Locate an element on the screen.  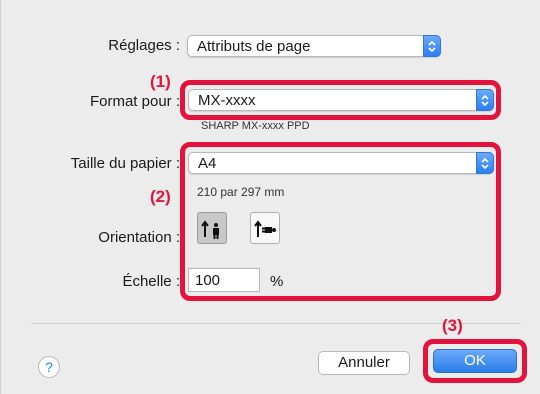
paper-label: Taille du papier : is located at coordinates (125, 163).